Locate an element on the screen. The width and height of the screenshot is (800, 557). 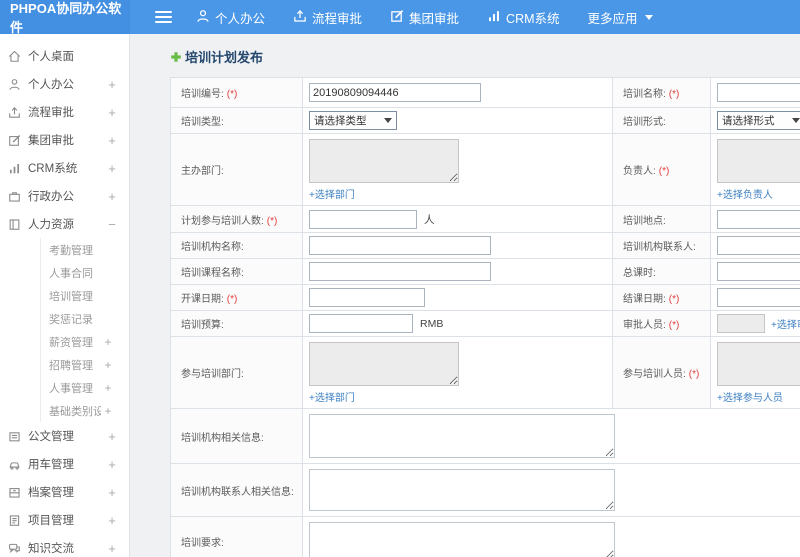
field-label: 参与培训人员: is located at coordinates (654, 374).